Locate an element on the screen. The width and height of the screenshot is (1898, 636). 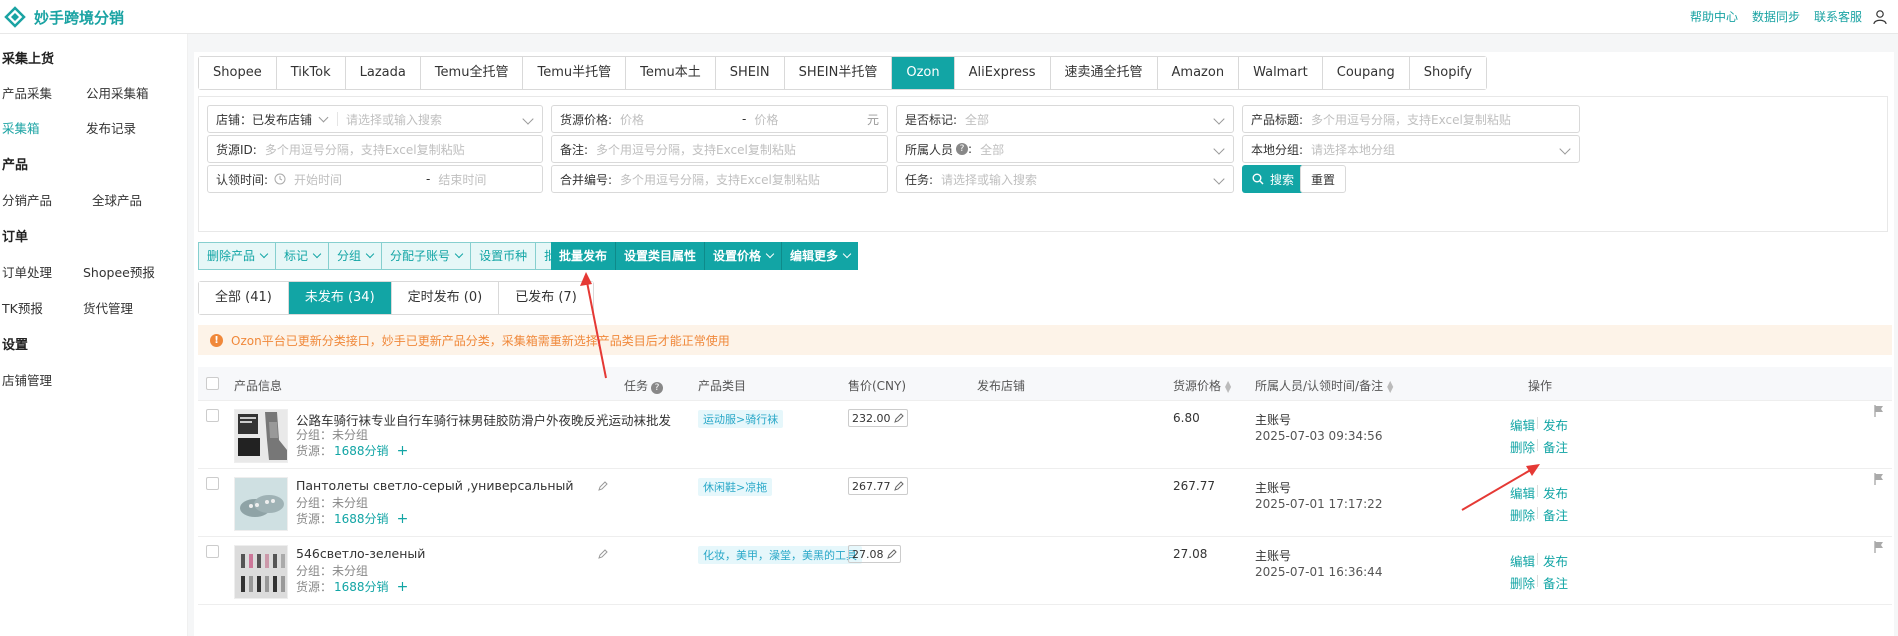
sidebar-item-collect-box: 采集箱 is located at coordinates (21, 127).